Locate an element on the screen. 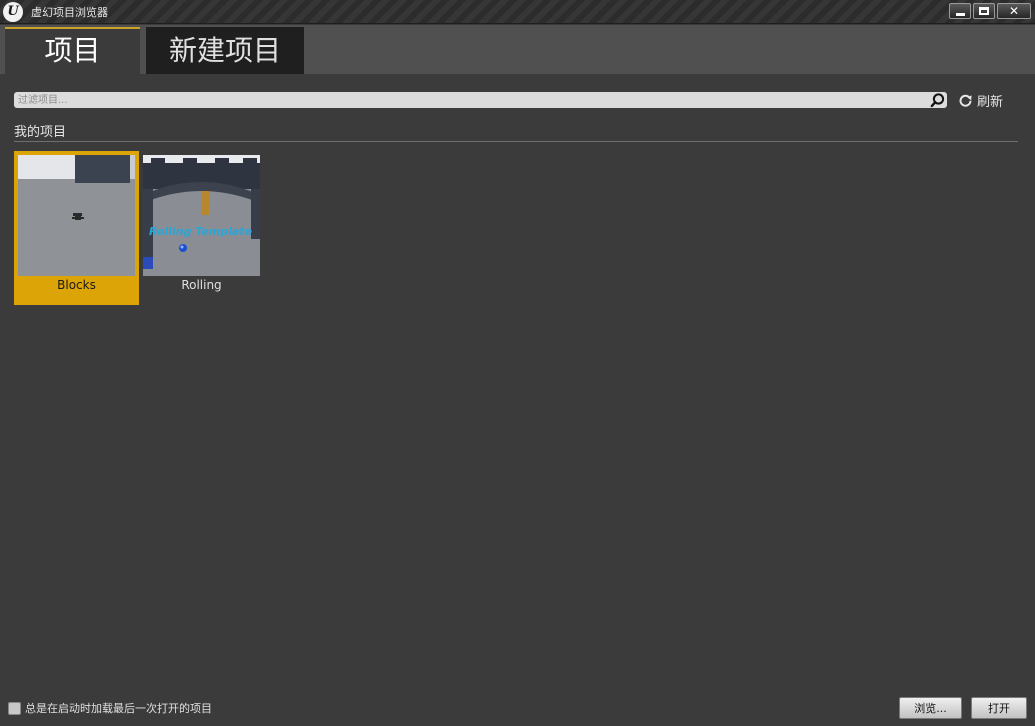  minimize-icon is located at coordinates (960, 14).